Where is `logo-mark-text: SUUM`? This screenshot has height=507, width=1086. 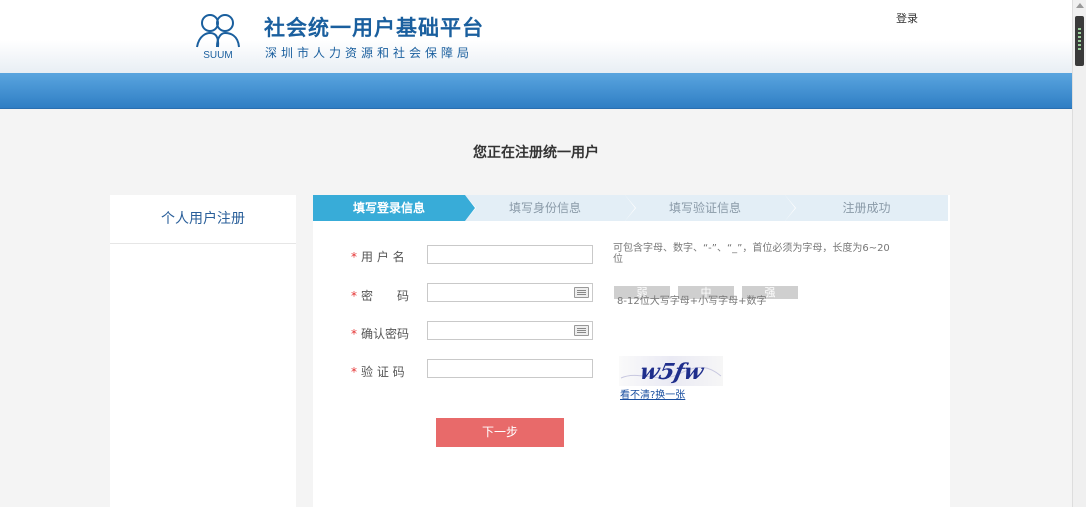 logo-mark-text: SUUM is located at coordinates (217, 55).